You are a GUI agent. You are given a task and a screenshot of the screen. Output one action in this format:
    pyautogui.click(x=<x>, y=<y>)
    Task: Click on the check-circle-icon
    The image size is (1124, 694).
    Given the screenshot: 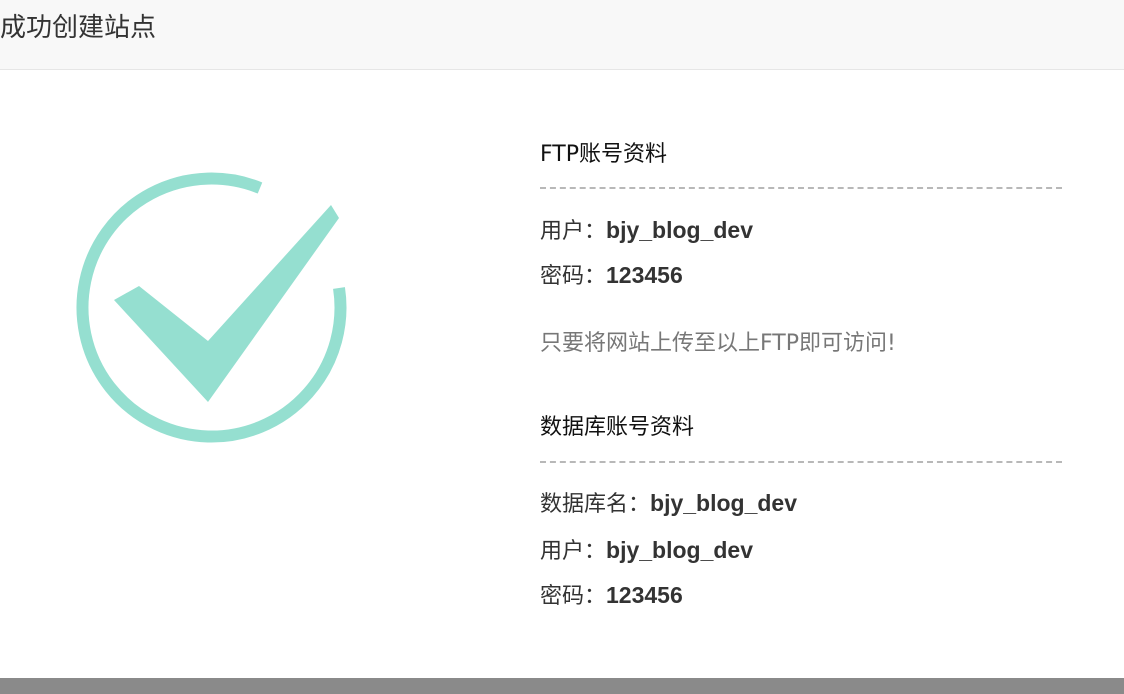 What is the action you would take?
    pyautogui.click(x=211, y=307)
    